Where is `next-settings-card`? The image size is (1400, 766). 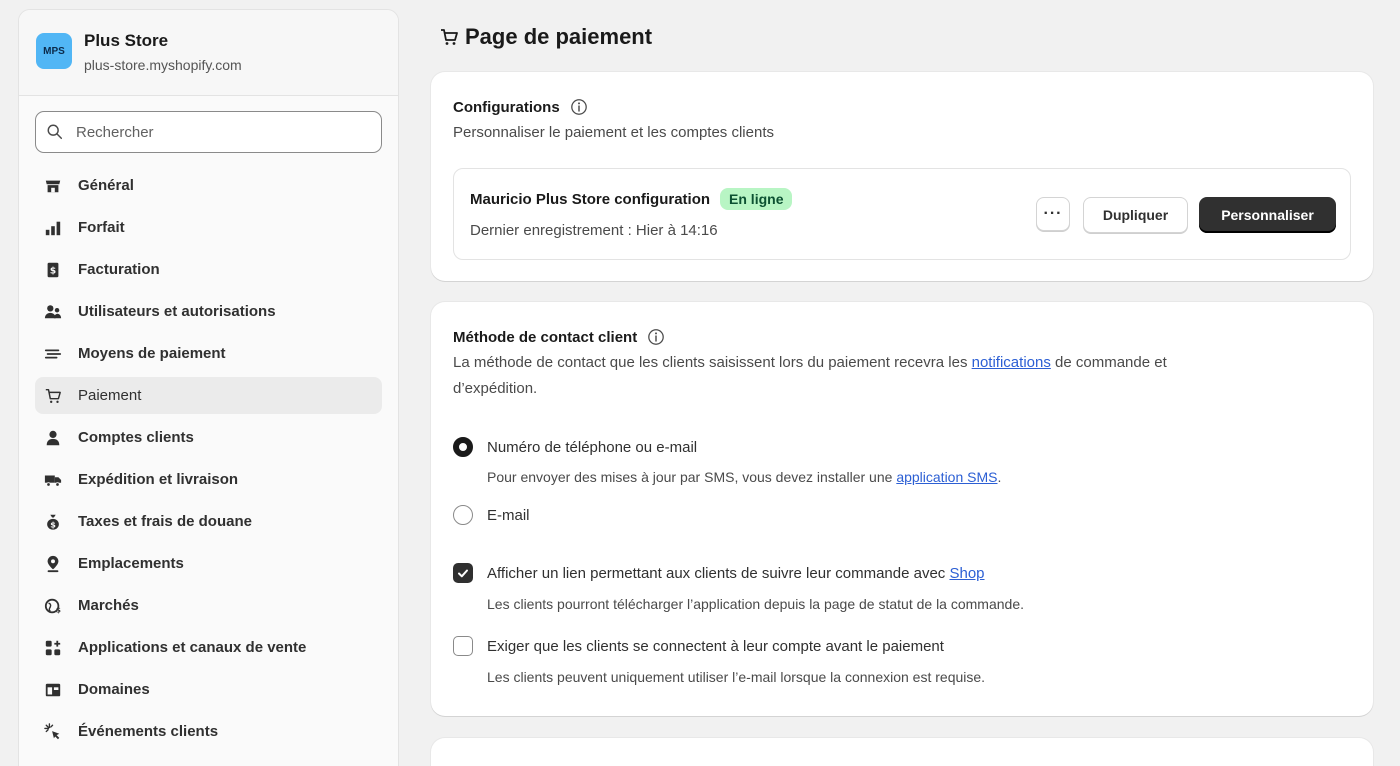
next-settings-card is located at coordinates (902, 752).